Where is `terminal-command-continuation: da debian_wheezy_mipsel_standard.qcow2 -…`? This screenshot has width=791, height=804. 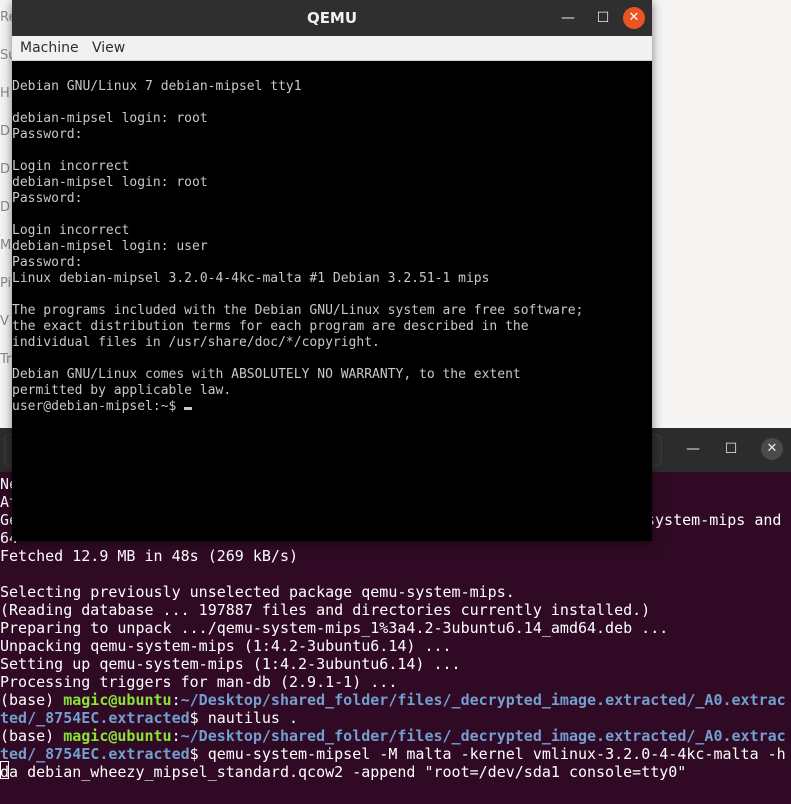
terminal-command-continuation: da debian_wheezy_mipsel_standard.qcow2 -… is located at coordinates (343, 772).